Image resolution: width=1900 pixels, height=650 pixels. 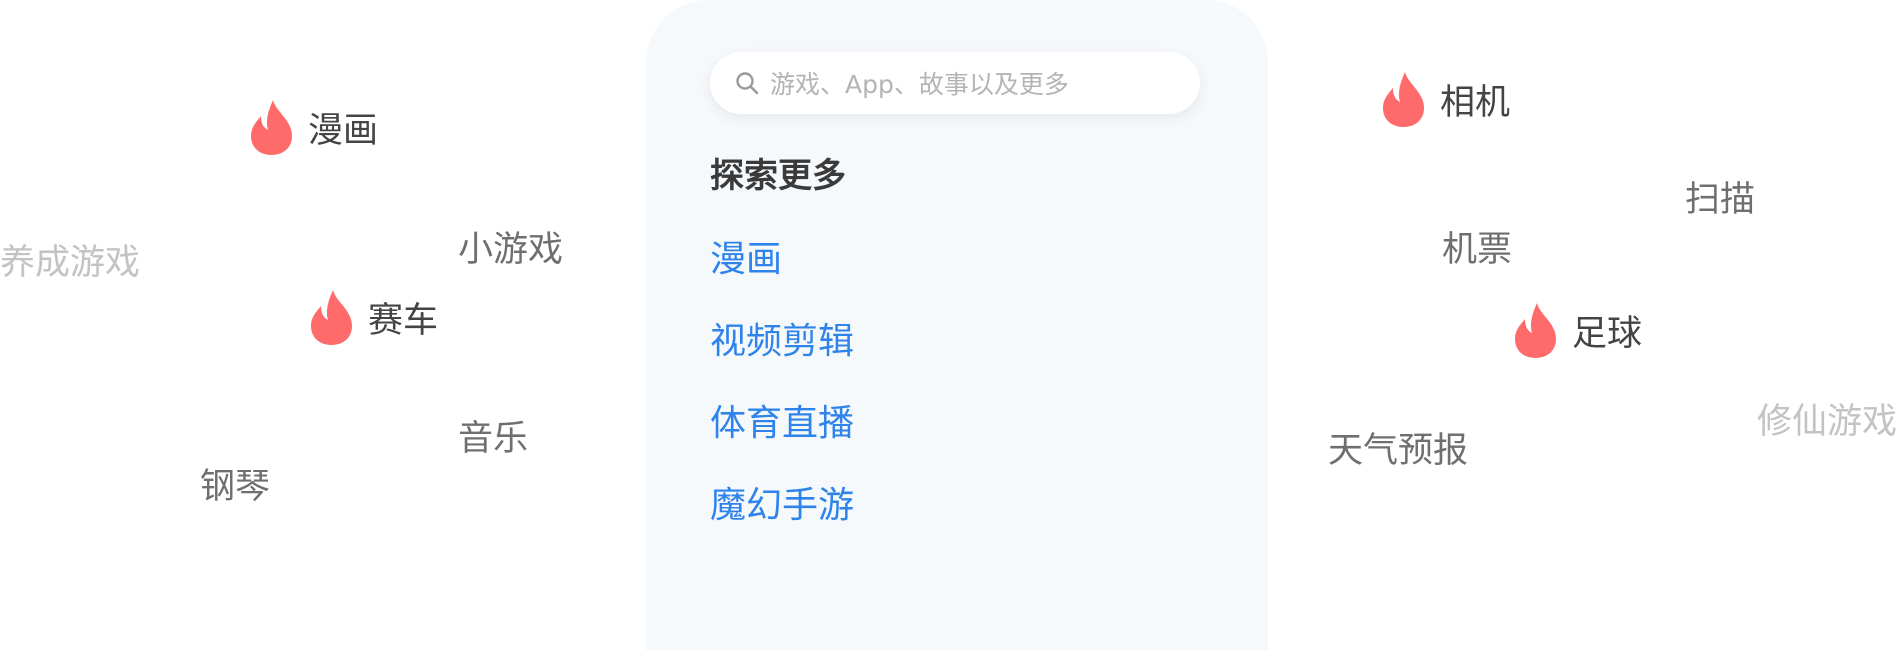 I want to click on explore-link-video-editing: 视频剪辑, so click(x=782, y=338).